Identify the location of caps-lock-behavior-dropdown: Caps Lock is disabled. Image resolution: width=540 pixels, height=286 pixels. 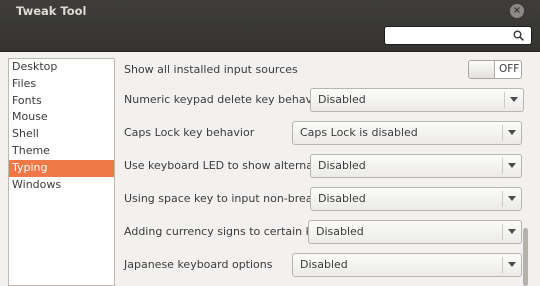
(407, 133).